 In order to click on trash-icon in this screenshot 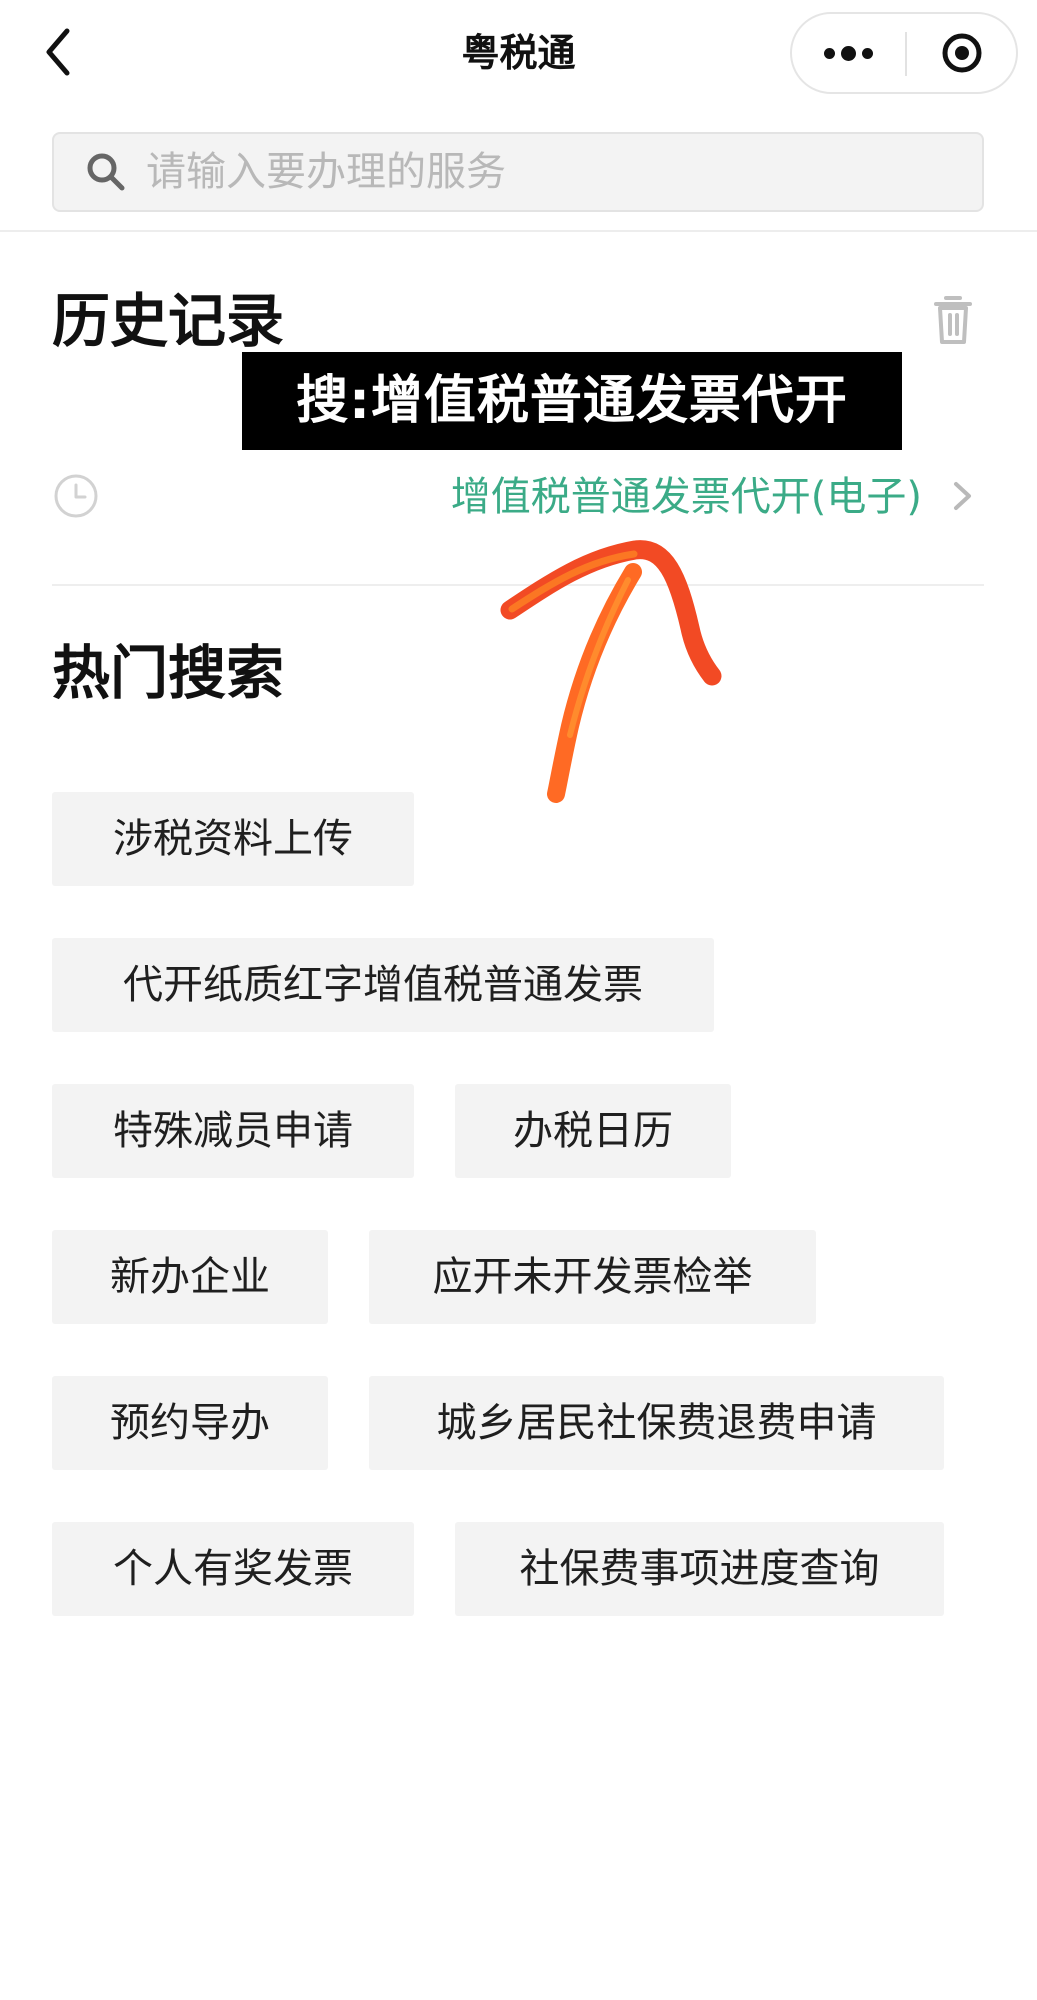, I will do `click(953, 320)`.